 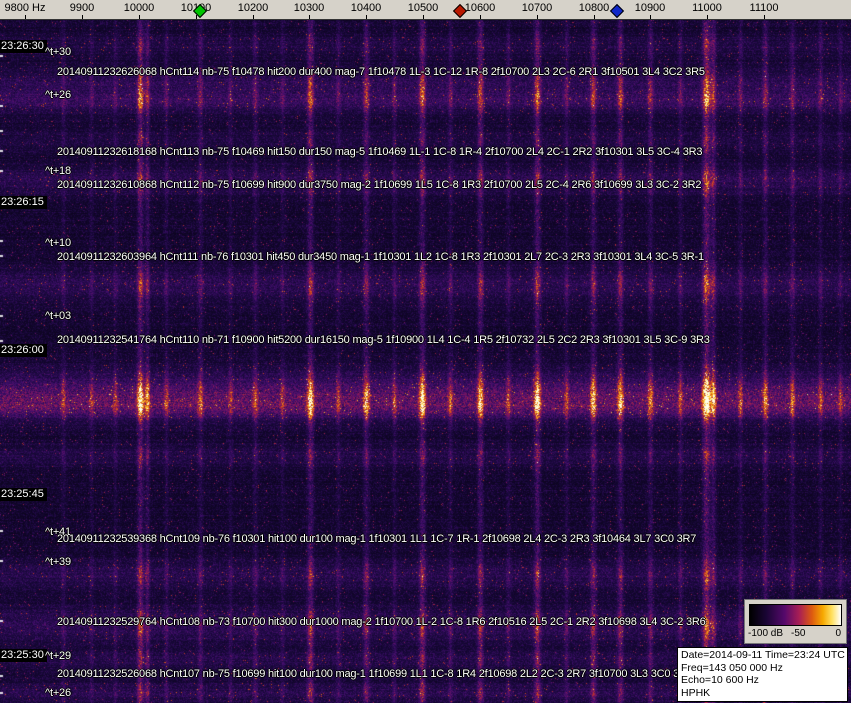 I want to click on db-scale-legend: -100 dB -50 0, so click(x=795, y=621).